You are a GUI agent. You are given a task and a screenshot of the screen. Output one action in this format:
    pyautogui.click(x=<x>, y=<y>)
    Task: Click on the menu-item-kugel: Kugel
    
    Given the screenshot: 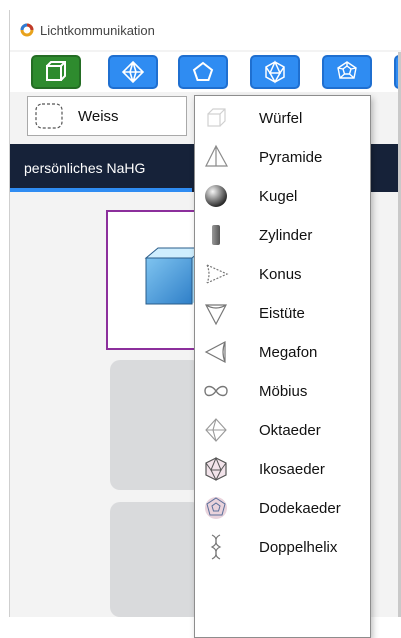 What is the action you would take?
    pyautogui.click(x=282, y=196)
    